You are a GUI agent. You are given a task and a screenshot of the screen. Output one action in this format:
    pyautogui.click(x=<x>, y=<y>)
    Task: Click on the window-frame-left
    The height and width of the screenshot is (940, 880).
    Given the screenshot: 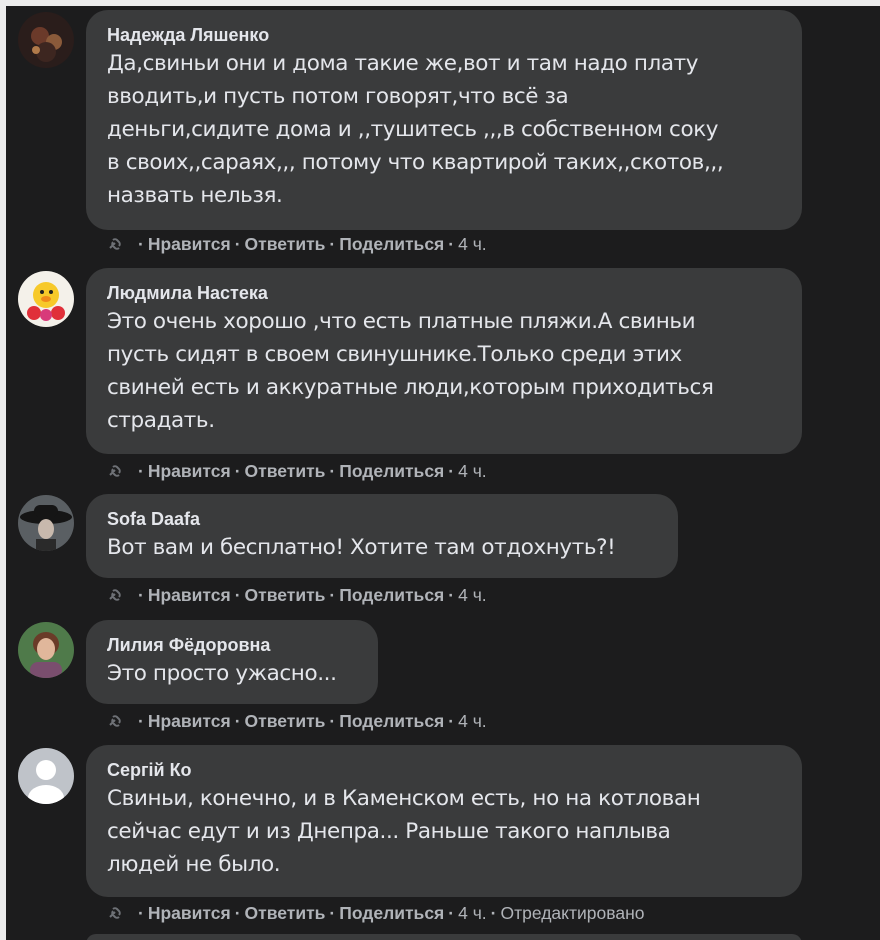 What is the action you would take?
    pyautogui.click(x=3, y=470)
    